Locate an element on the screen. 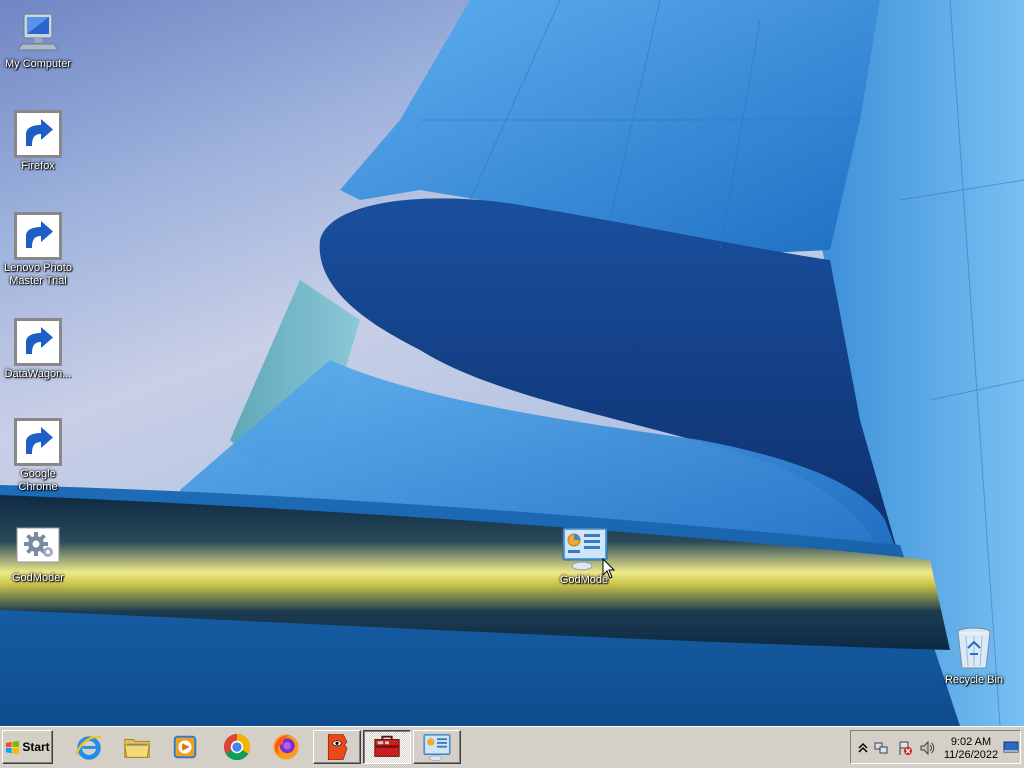 This screenshot has width=1024, height=768. taskbar-chrome is located at coordinates (237, 747).